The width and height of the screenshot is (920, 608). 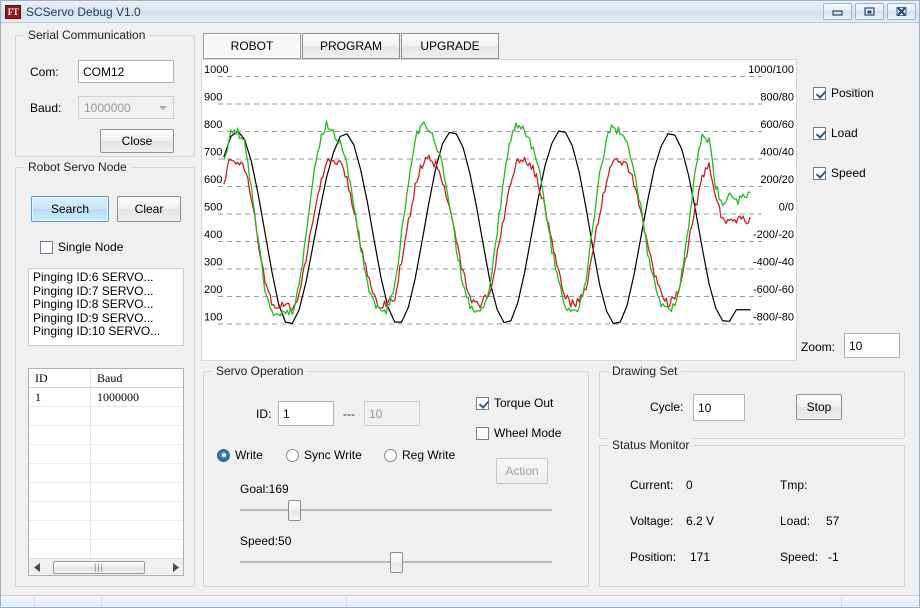 What do you see at coordinates (149, 209) in the screenshot?
I see `clear-button: Clear` at bounding box center [149, 209].